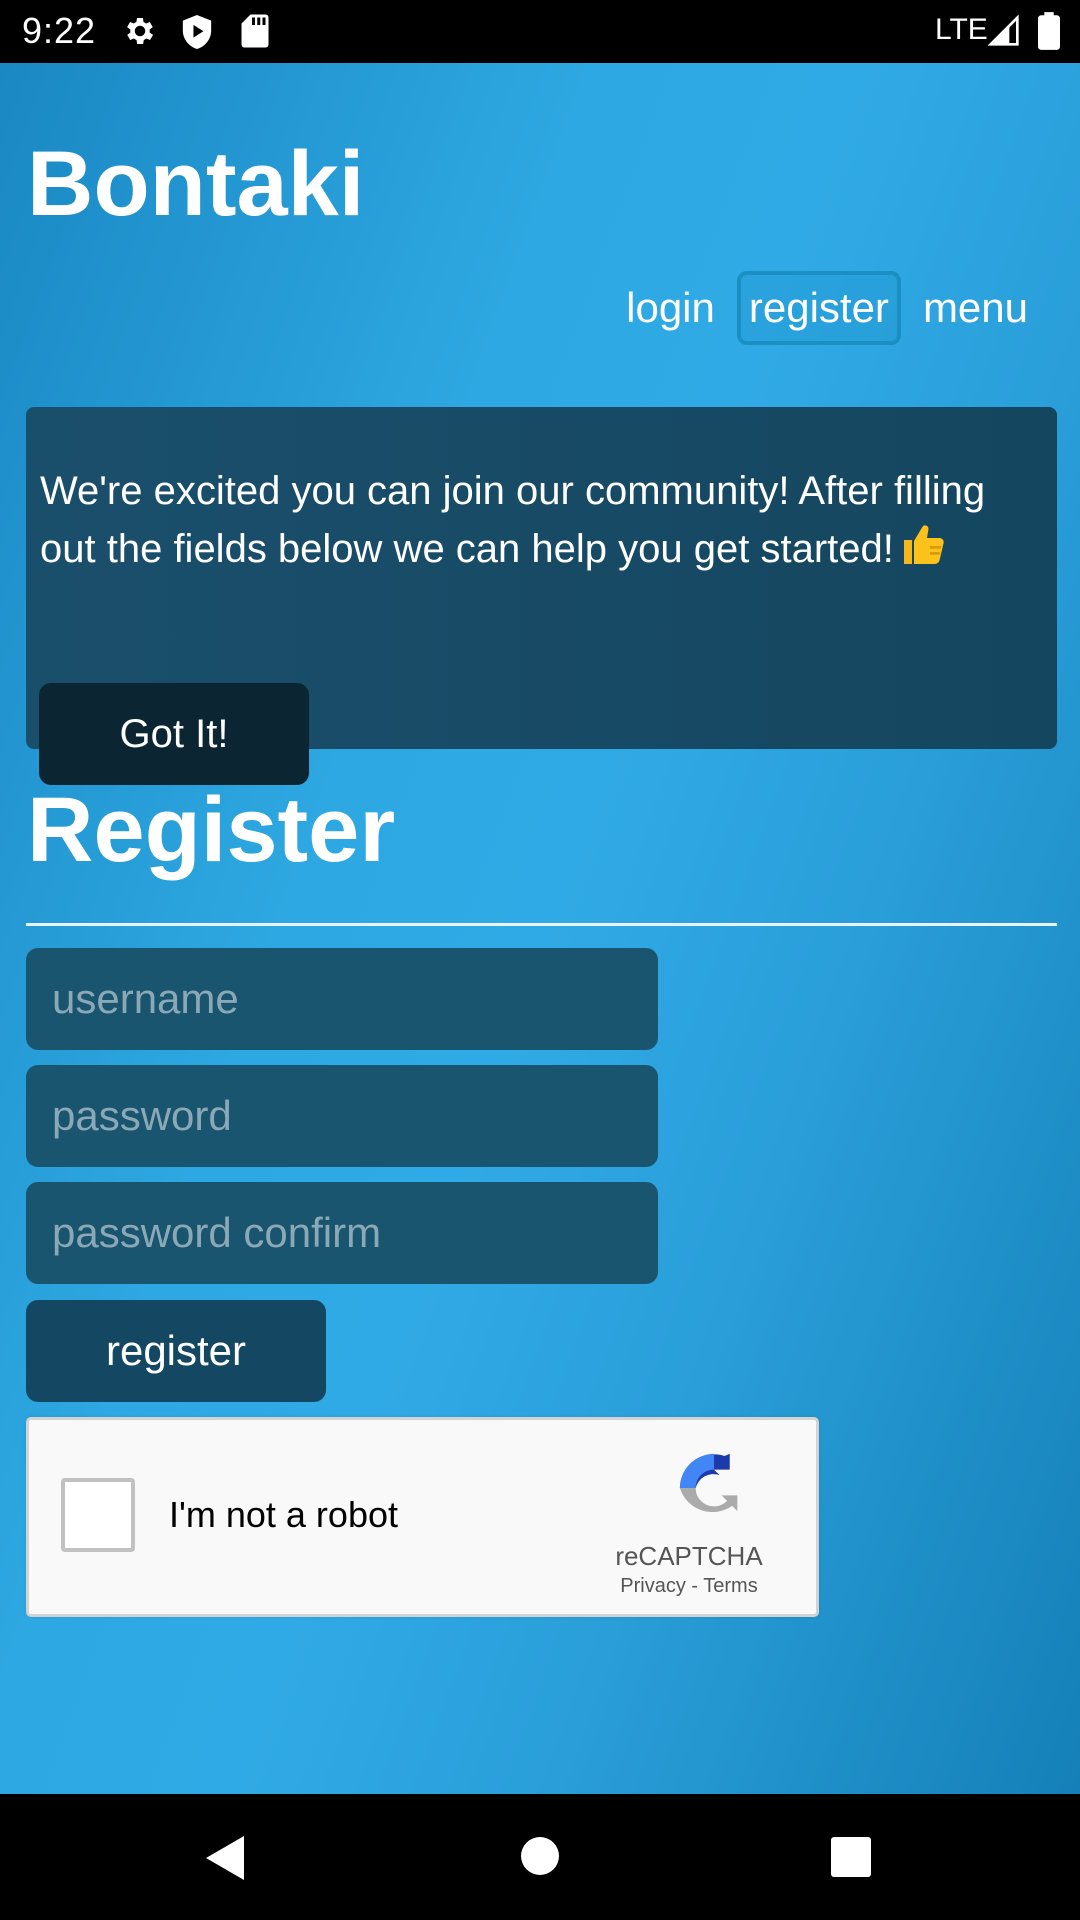 Image resolution: width=1080 pixels, height=1920 pixels. What do you see at coordinates (961, 29) in the screenshot?
I see `network-type: LTE` at bounding box center [961, 29].